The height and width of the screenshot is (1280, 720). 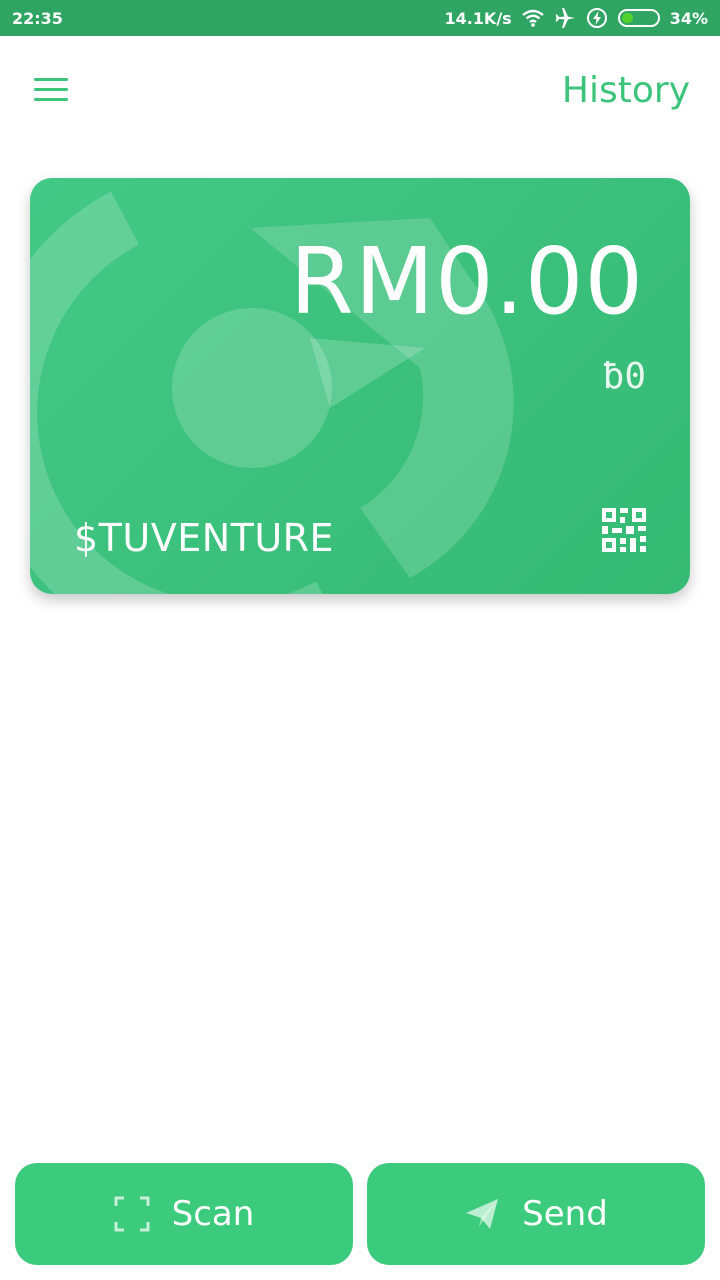 What do you see at coordinates (213, 1214) in the screenshot?
I see `scan-label: Scan` at bounding box center [213, 1214].